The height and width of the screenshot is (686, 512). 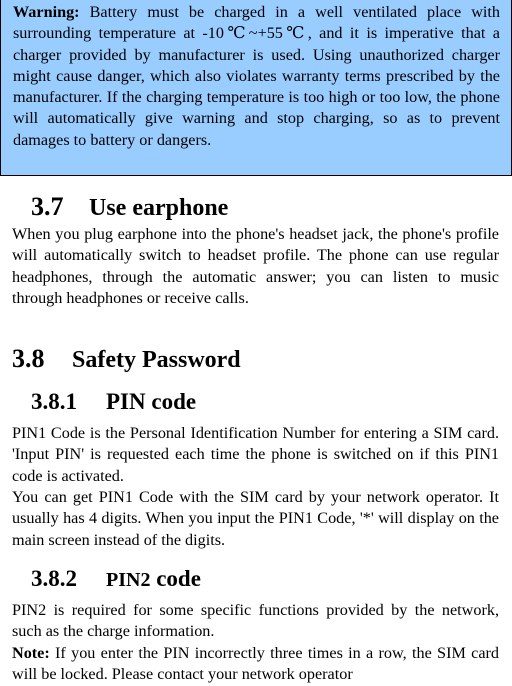 I want to click on section-title: Safety Password, so click(x=156, y=360).